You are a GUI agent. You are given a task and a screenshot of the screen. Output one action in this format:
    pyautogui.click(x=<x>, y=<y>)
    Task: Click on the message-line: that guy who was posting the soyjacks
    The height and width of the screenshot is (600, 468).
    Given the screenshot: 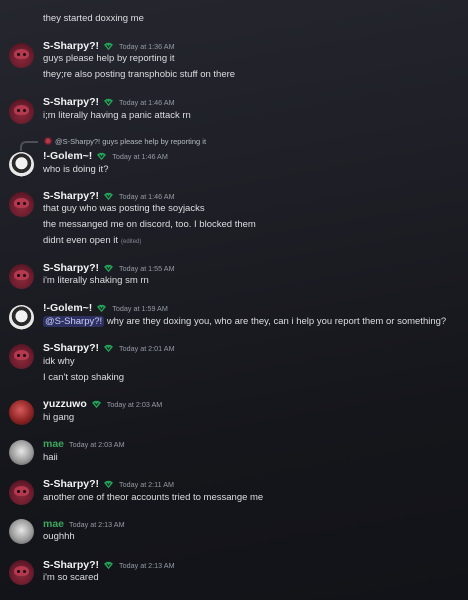 What is the action you would take?
    pyautogui.click(x=124, y=208)
    